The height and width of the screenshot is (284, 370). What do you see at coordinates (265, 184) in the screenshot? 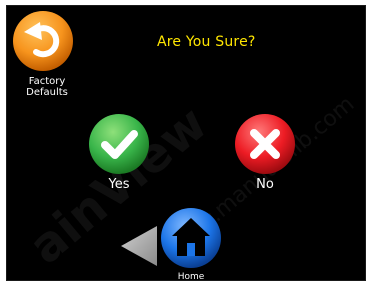
I see `no-label: No` at bounding box center [265, 184].